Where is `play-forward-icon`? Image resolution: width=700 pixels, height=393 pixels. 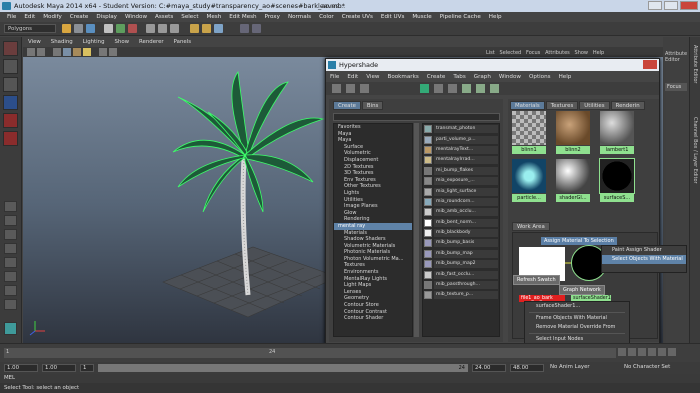
play-forward-icon is located at coordinates (652, 352).